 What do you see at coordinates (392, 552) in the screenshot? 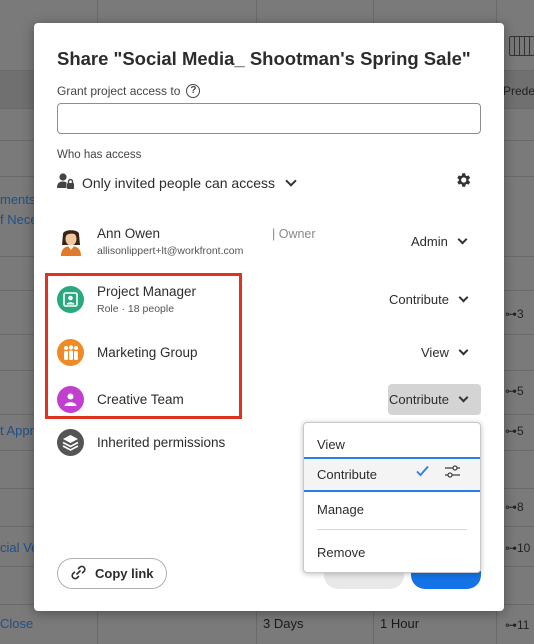
I see `menu-item-remove: Remove` at bounding box center [392, 552].